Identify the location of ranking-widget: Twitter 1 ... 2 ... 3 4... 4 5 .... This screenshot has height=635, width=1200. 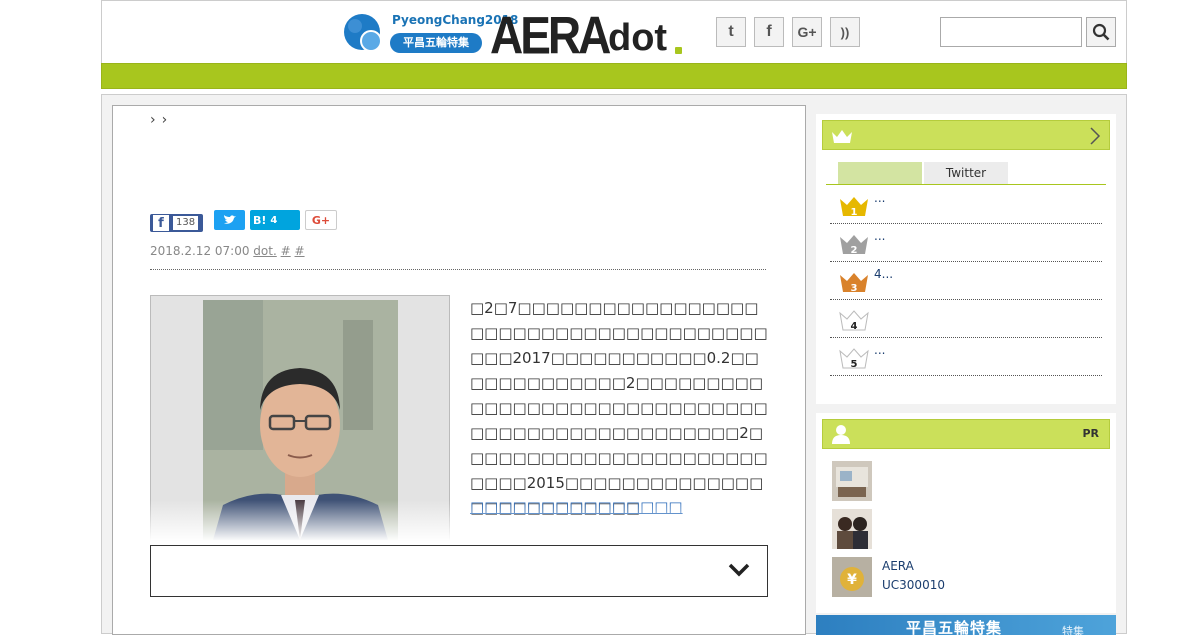
(966, 259).